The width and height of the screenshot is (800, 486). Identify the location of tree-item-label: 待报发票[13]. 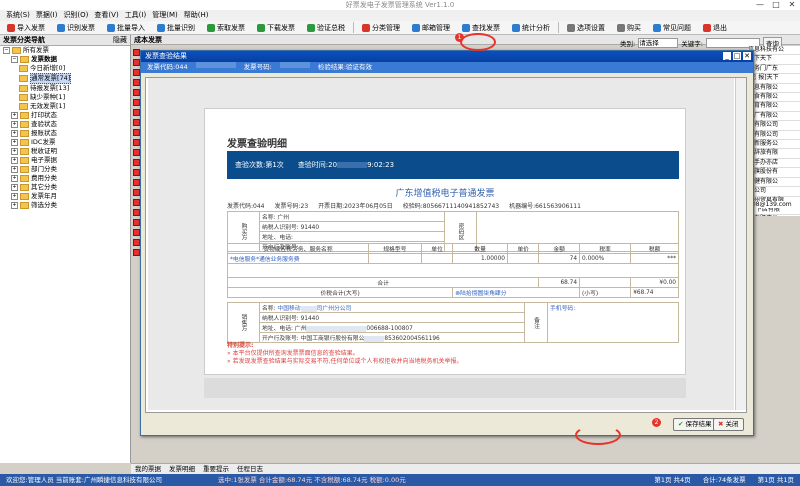
(50, 88).